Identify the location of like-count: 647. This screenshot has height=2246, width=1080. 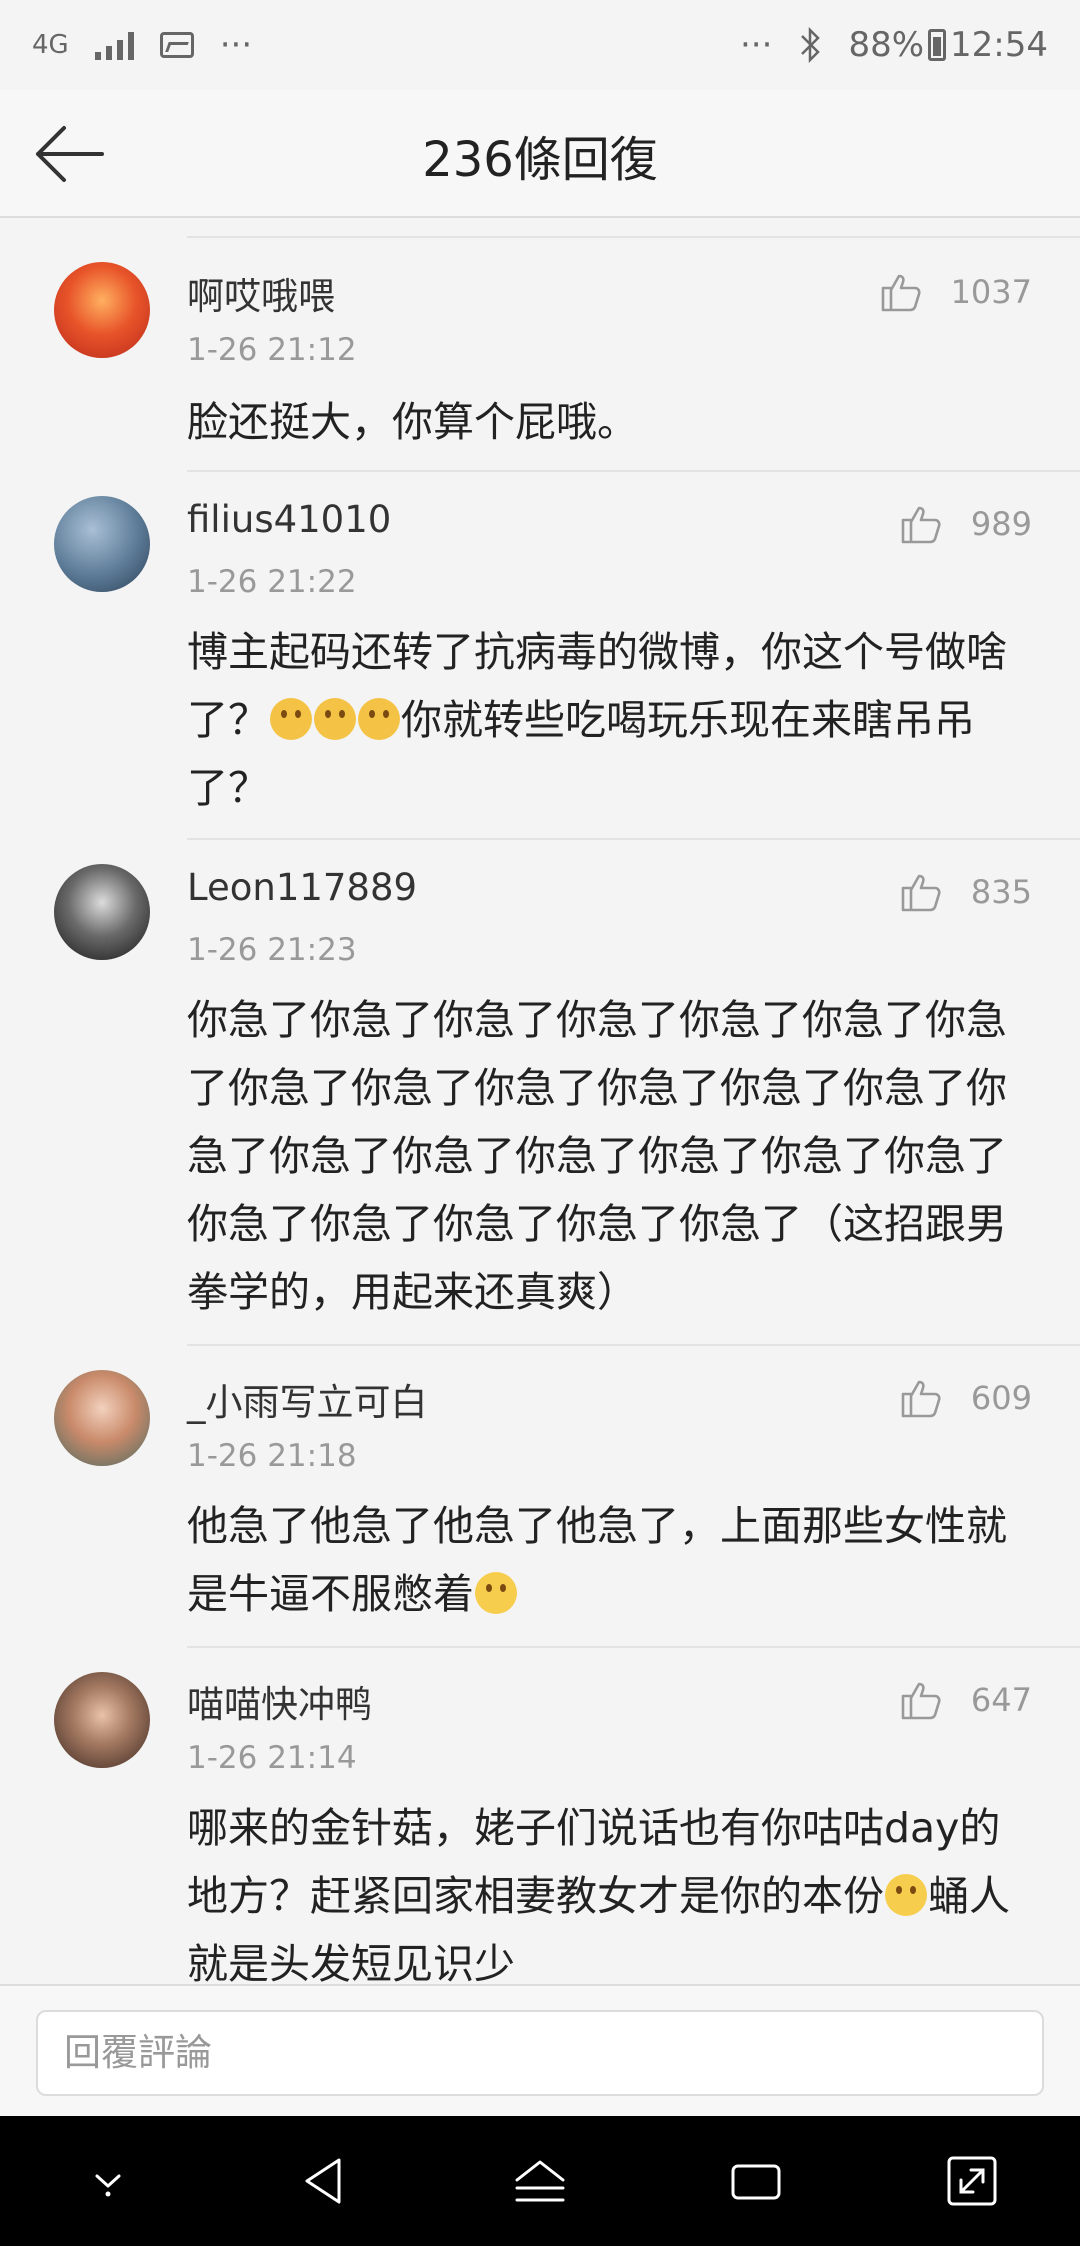
(1001, 1700).